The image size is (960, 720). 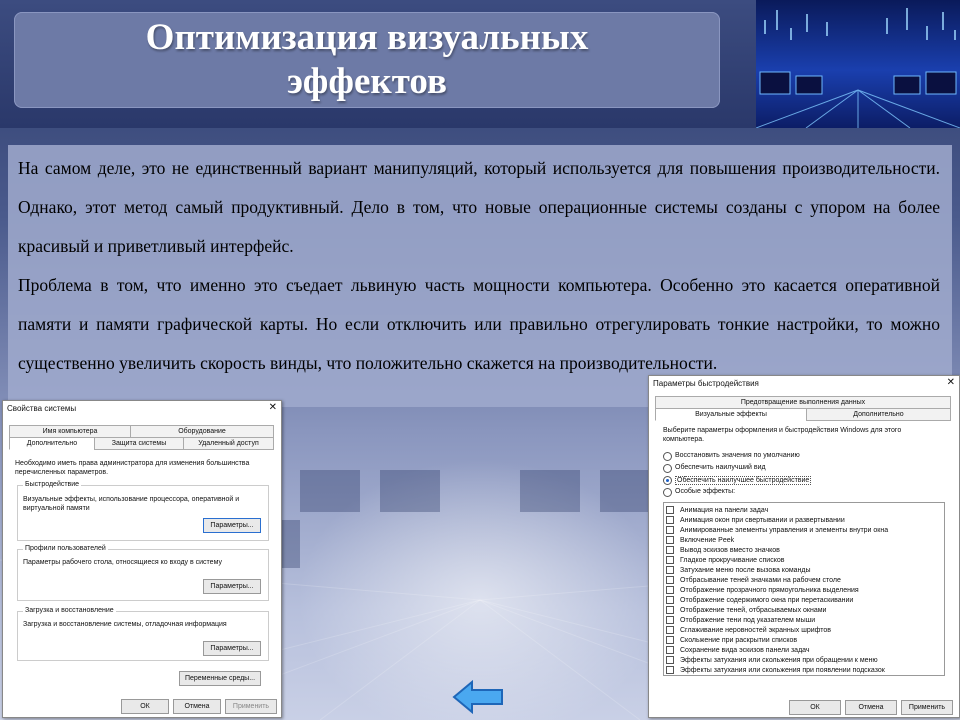 I want to click on tab-system-protection: Защита системы, so click(x=139, y=443).